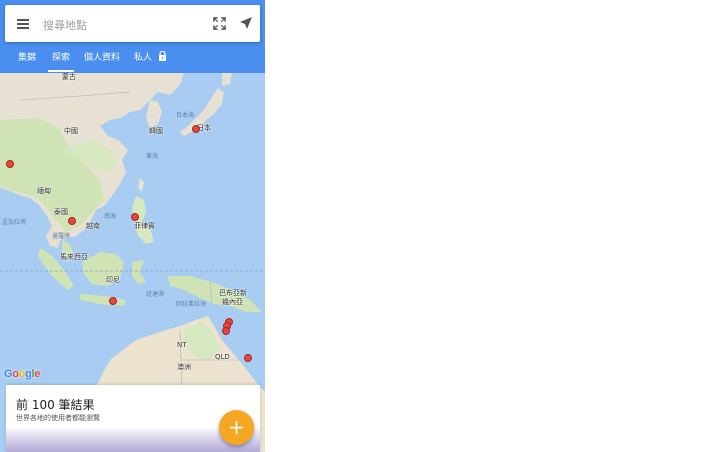  I want to click on map-label-china: 中國, so click(71, 131).